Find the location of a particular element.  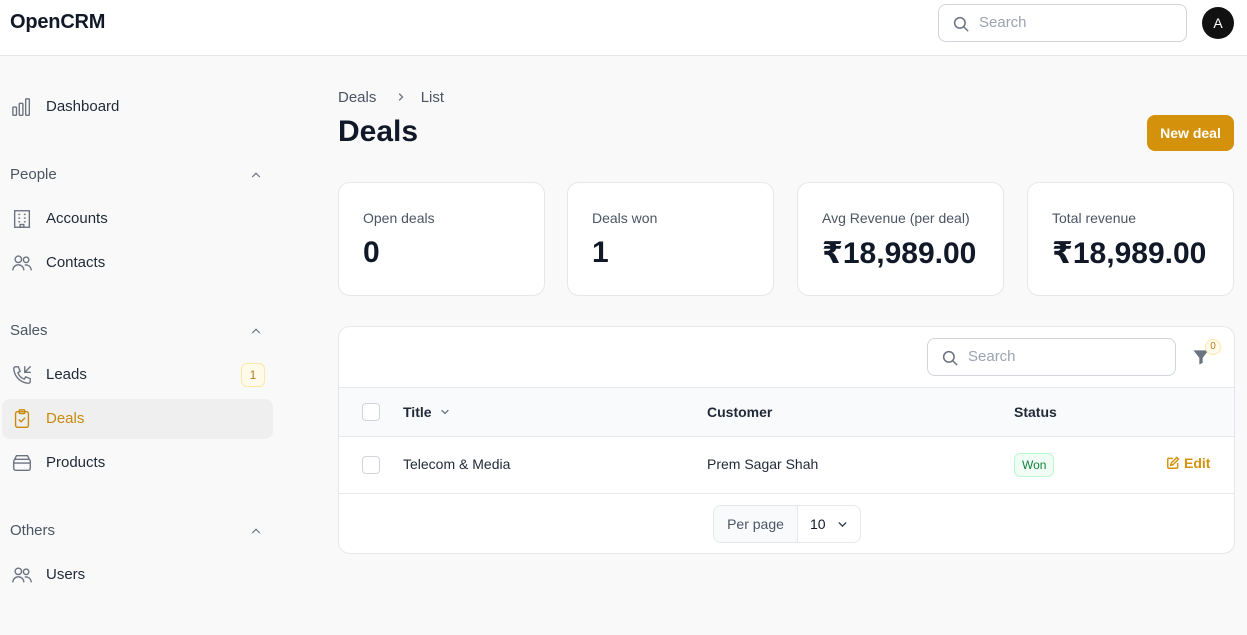

edit-icon is located at coordinates (1173, 462).